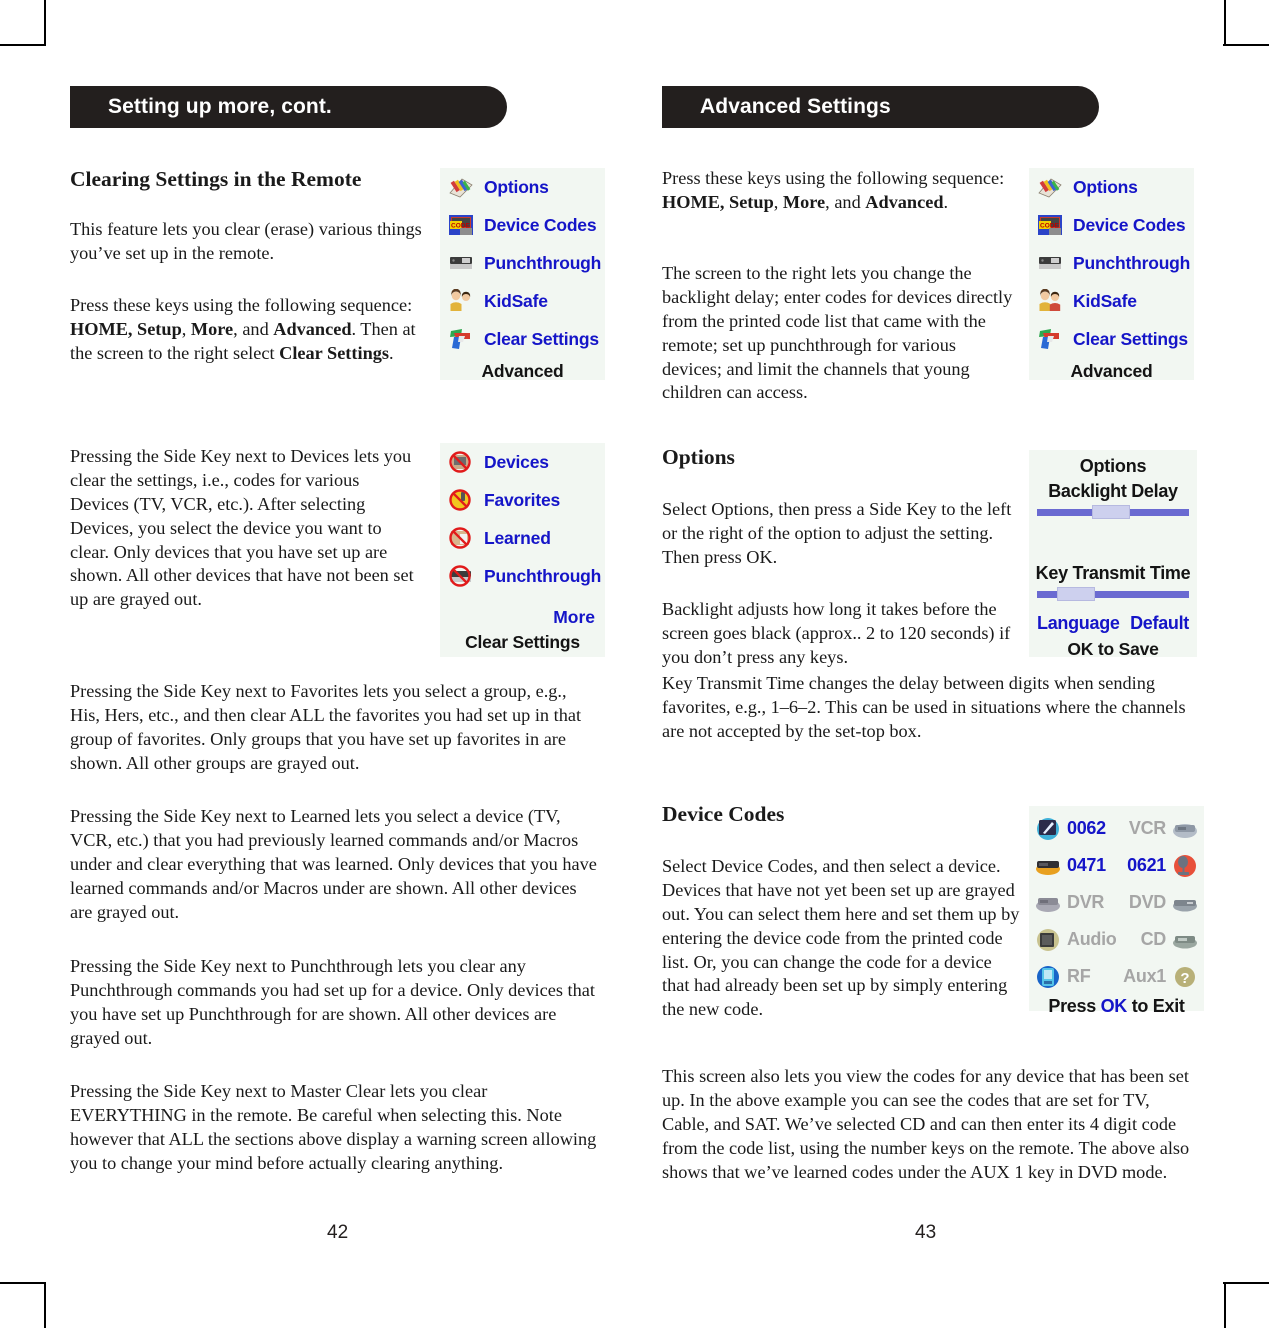 Image resolution: width=1269 pixels, height=1328 pixels. Describe the element at coordinates (1185, 829) in the screenshot. I see `vcr-icon` at that location.